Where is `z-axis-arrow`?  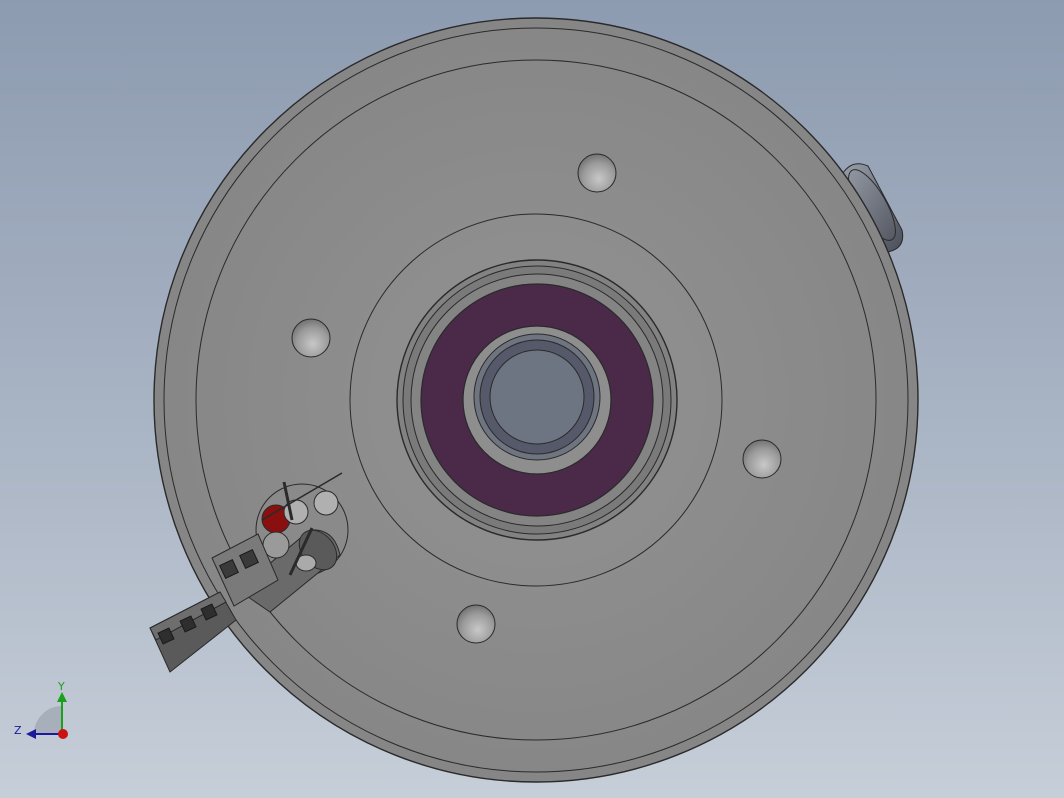 z-axis-arrow is located at coordinates (31, 734).